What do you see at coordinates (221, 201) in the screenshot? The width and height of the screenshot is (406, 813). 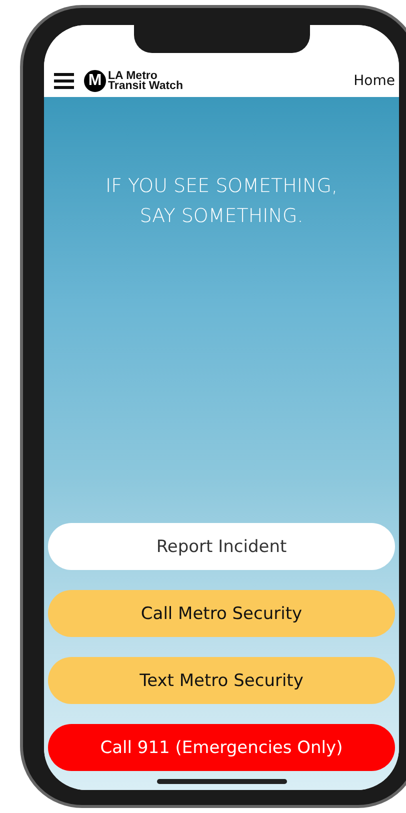 I see `headline: IF YOU SEE SOMETHING, SAY SOMETHING.` at bounding box center [221, 201].